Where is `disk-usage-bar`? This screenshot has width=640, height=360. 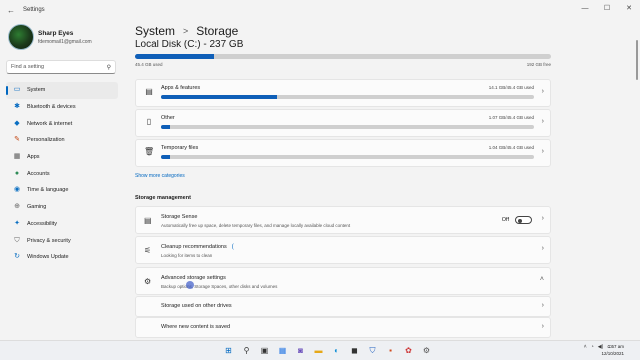 disk-usage-bar is located at coordinates (343, 56).